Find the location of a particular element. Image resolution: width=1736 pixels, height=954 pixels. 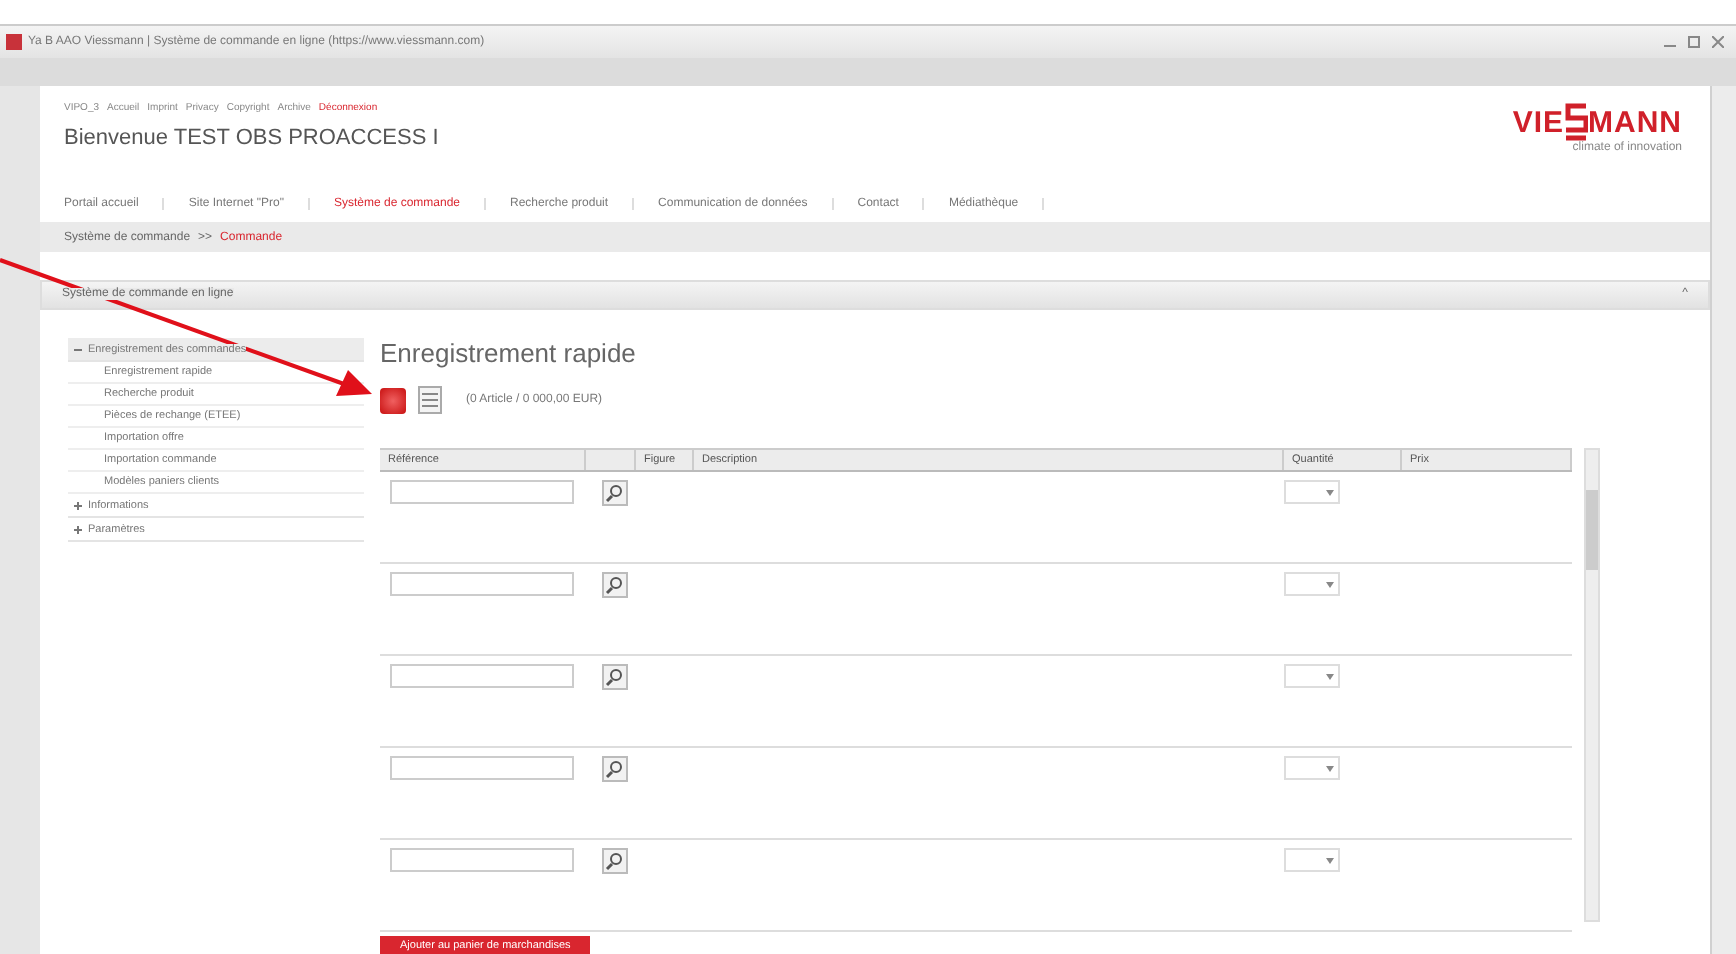

logo-text: MANN is located at coordinates (1635, 122).